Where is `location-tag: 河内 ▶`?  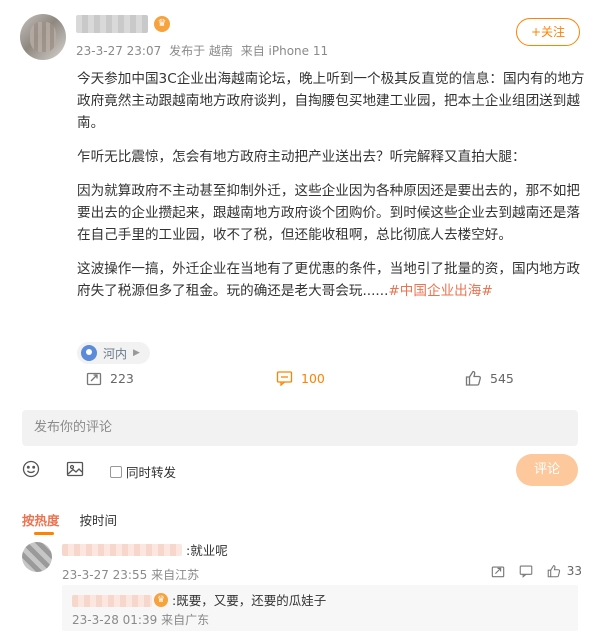 location-tag: 河内 ▶ is located at coordinates (113, 353).